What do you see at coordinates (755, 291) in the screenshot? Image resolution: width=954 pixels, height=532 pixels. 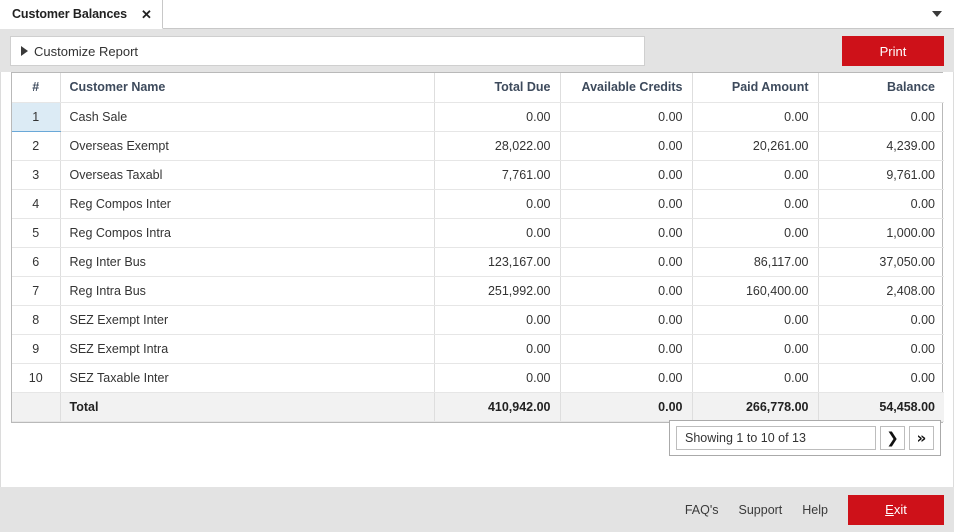 I see `row-paid-cell: 160,400.00` at bounding box center [755, 291].